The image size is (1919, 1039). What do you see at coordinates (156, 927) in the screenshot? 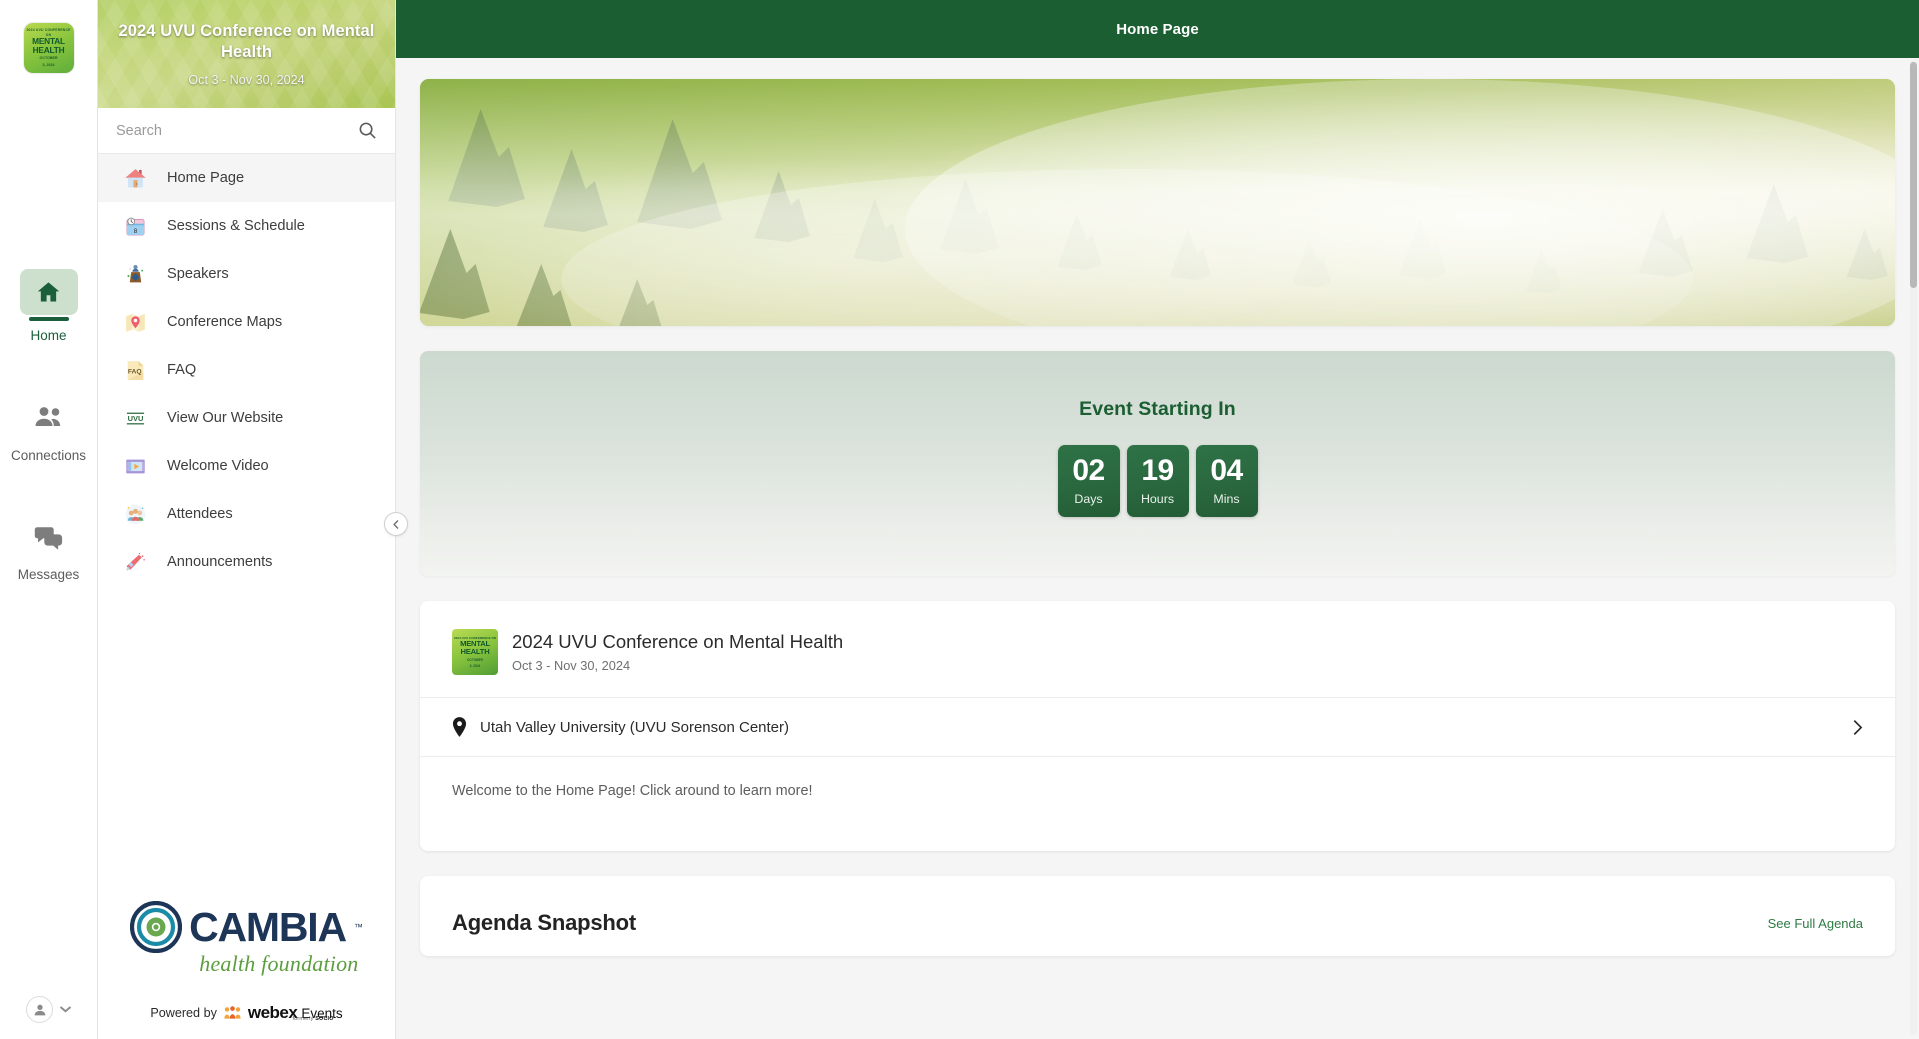
I see `cambia-mark-icon` at bounding box center [156, 927].